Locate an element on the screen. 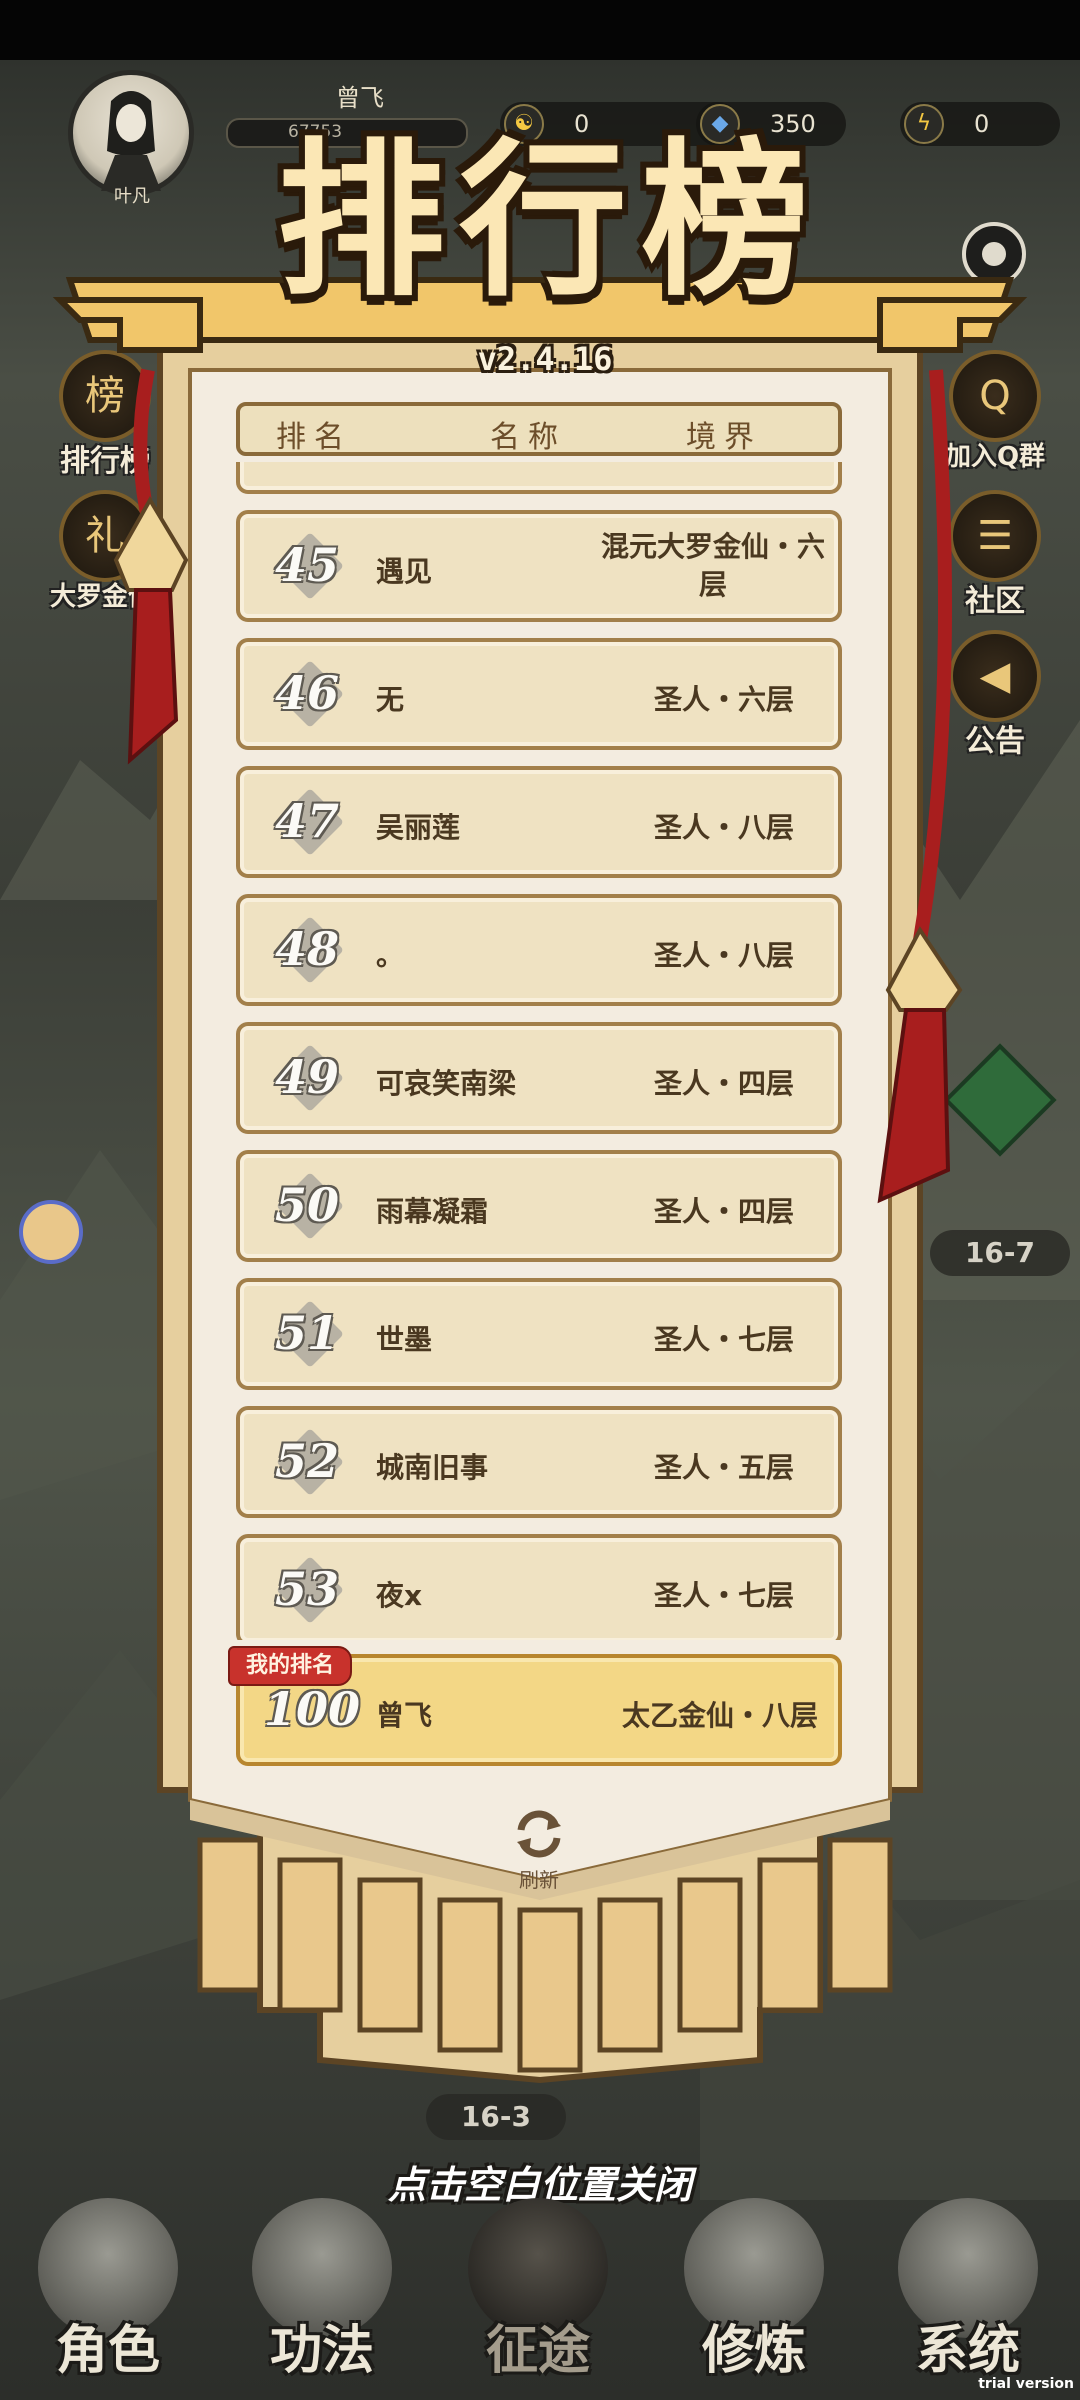 This screenshot has height=2400, width=1080. nav-cultivation: 修炼 is located at coordinates (754, 2292).